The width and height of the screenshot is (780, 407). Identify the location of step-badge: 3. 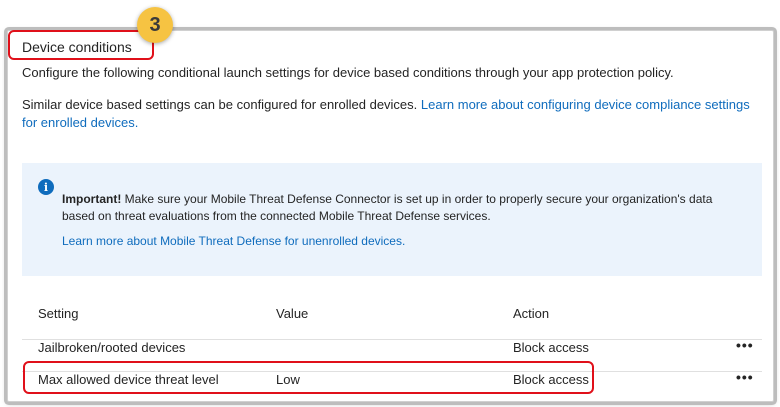
(155, 25).